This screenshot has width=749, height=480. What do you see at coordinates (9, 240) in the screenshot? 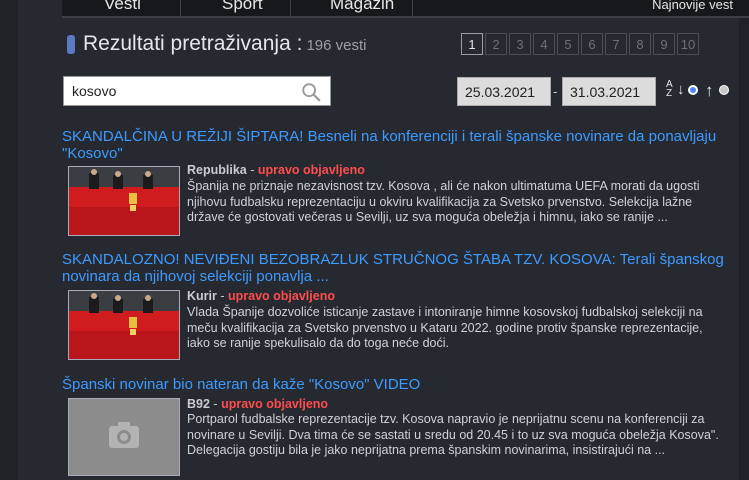
I see `page-edge-left` at bounding box center [9, 240].